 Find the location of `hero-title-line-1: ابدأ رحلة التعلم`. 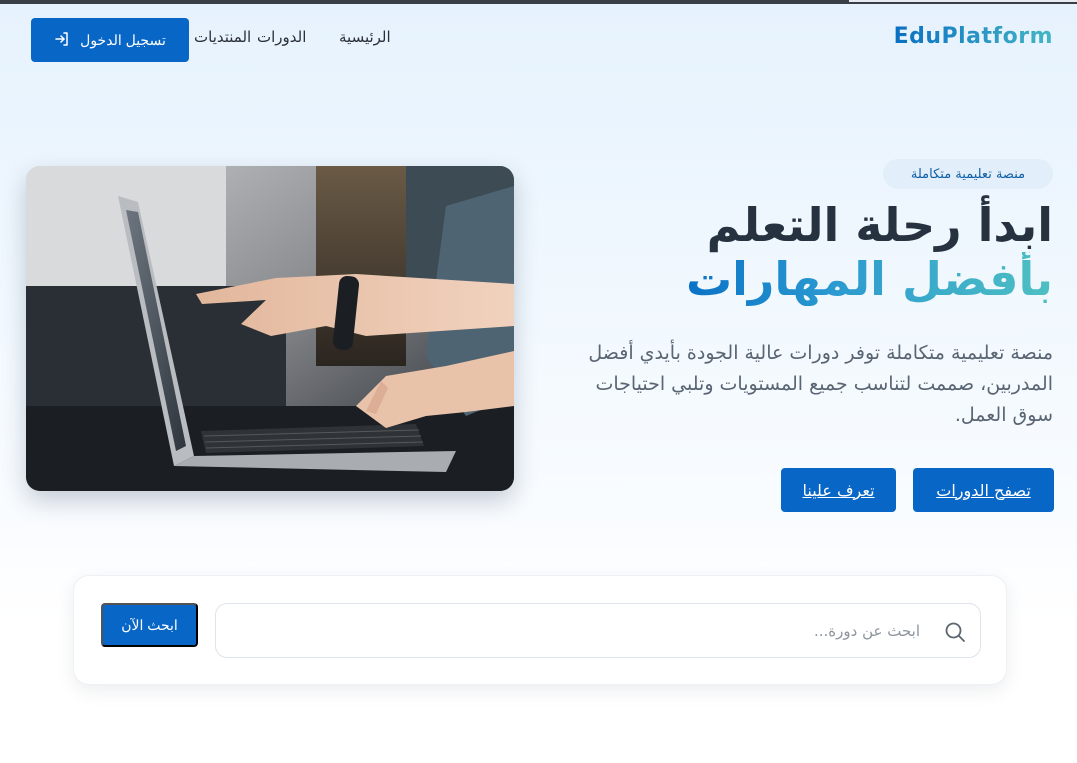

hero-title-line-1: ابدأ رحلة التعلم is located at coordinates (879, 225).